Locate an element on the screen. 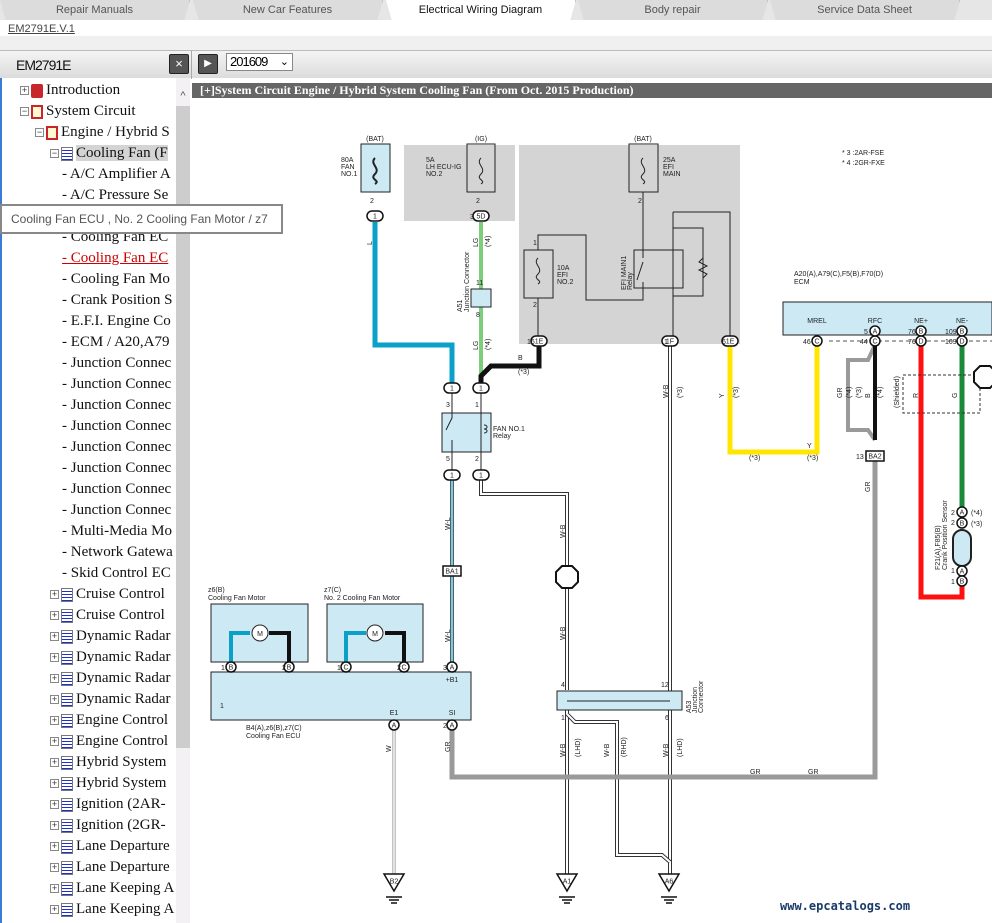  tree-item: - A/C Amplifier A is located at coordinates (120, 174).